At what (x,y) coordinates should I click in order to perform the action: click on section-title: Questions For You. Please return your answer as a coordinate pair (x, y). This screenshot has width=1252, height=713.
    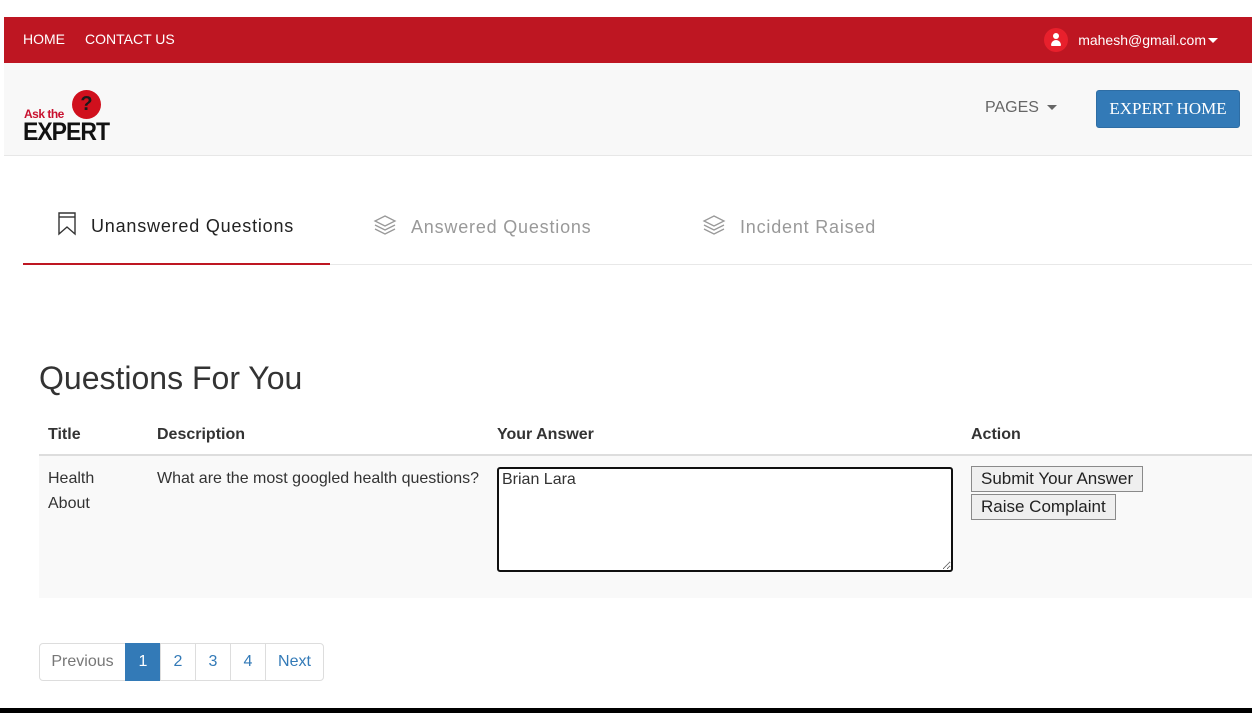
    Looking at the image, I should click on (171, 378).